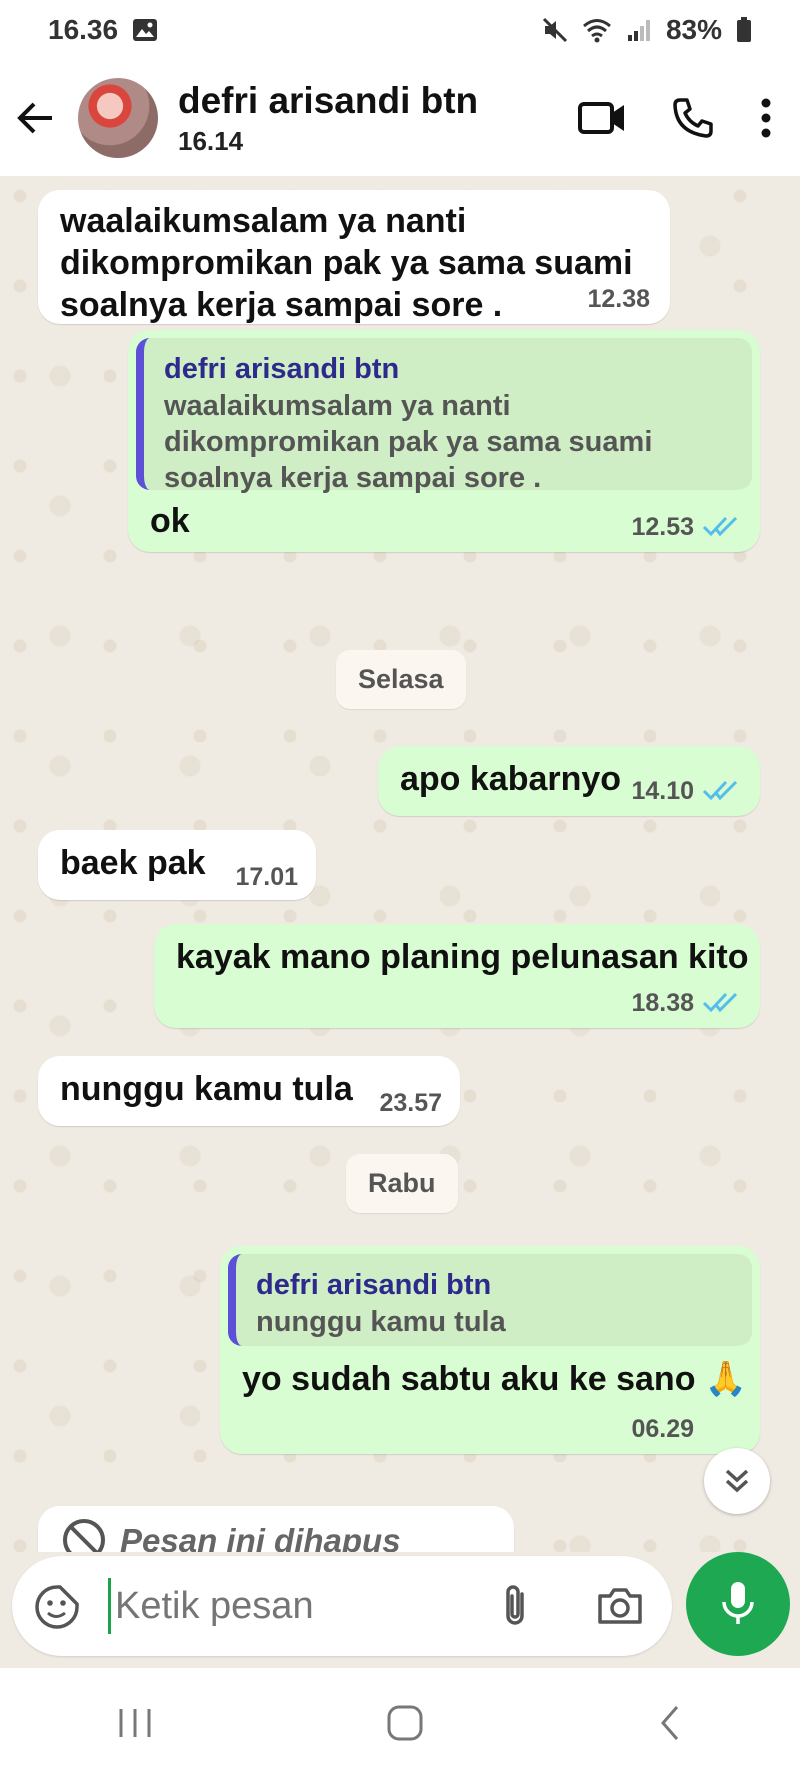  Describe the element at coordinates (693, 29) in the screenshot. I see `battery-percent: 83%` at that location.